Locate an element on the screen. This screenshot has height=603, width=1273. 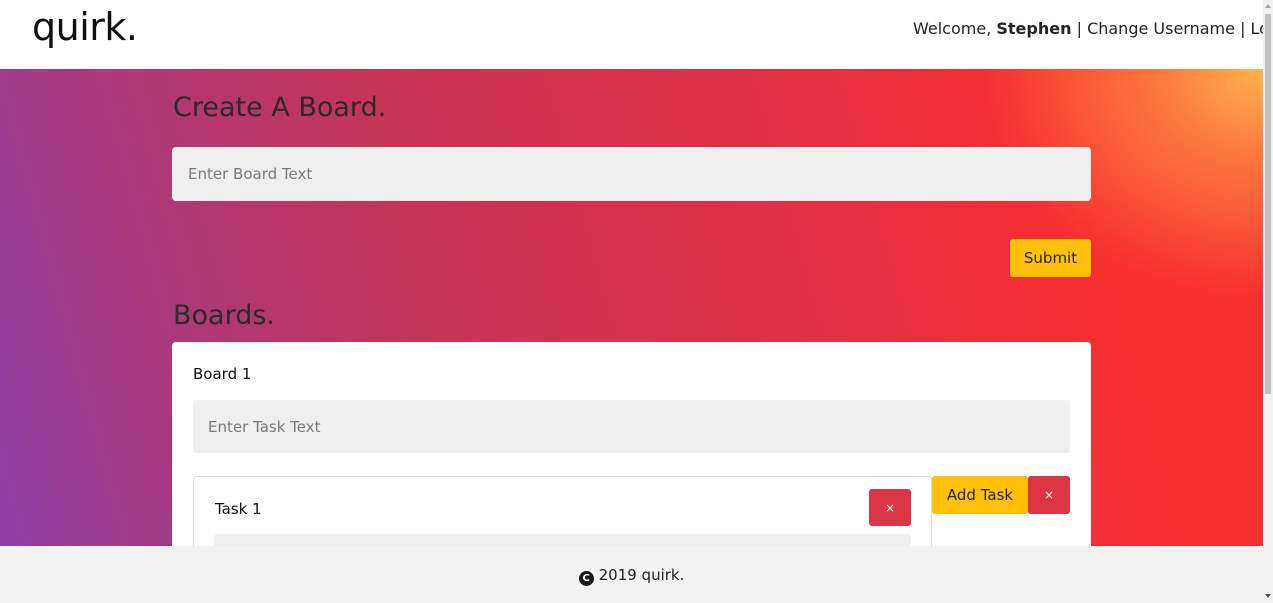
footer: C 2019 quirk. is located at coordinates (631, 574).